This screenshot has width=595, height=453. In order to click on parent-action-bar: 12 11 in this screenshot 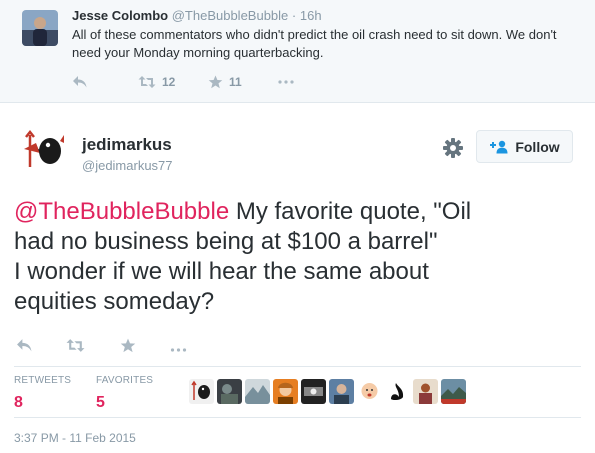, I will do `click(183, 82)`.